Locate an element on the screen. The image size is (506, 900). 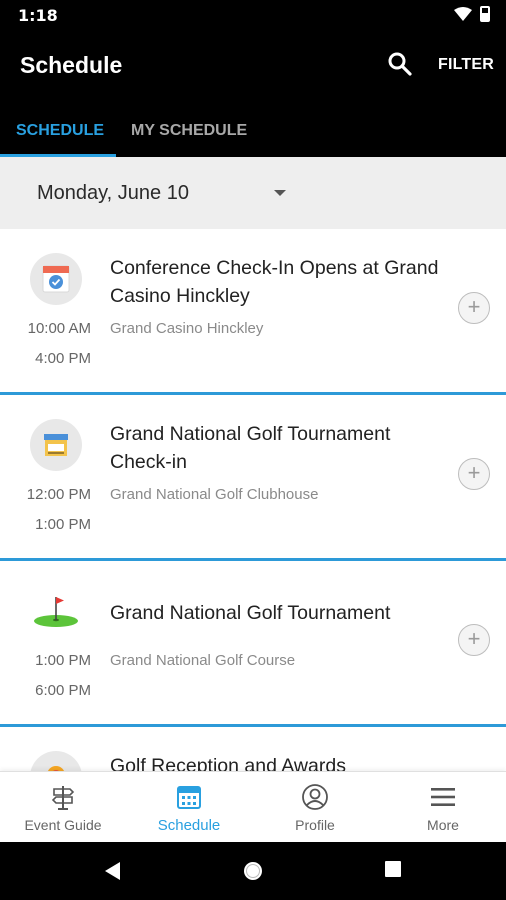
nav-schedule: Schedule is located at coordinates (189, 807).